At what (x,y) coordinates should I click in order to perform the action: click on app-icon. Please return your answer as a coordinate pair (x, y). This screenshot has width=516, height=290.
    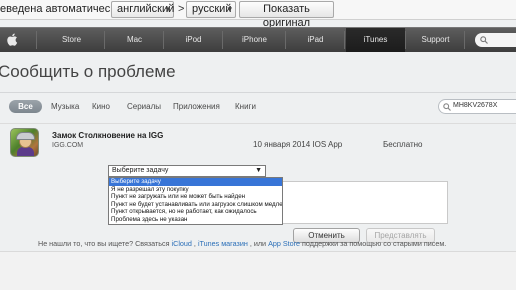
    Looking at the image, I should click on (24, 142).